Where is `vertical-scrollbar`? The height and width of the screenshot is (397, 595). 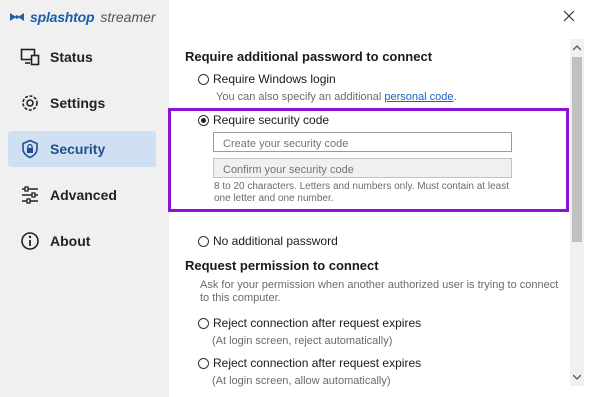
vertical-scrollbar is located at coordinates (577, 212).